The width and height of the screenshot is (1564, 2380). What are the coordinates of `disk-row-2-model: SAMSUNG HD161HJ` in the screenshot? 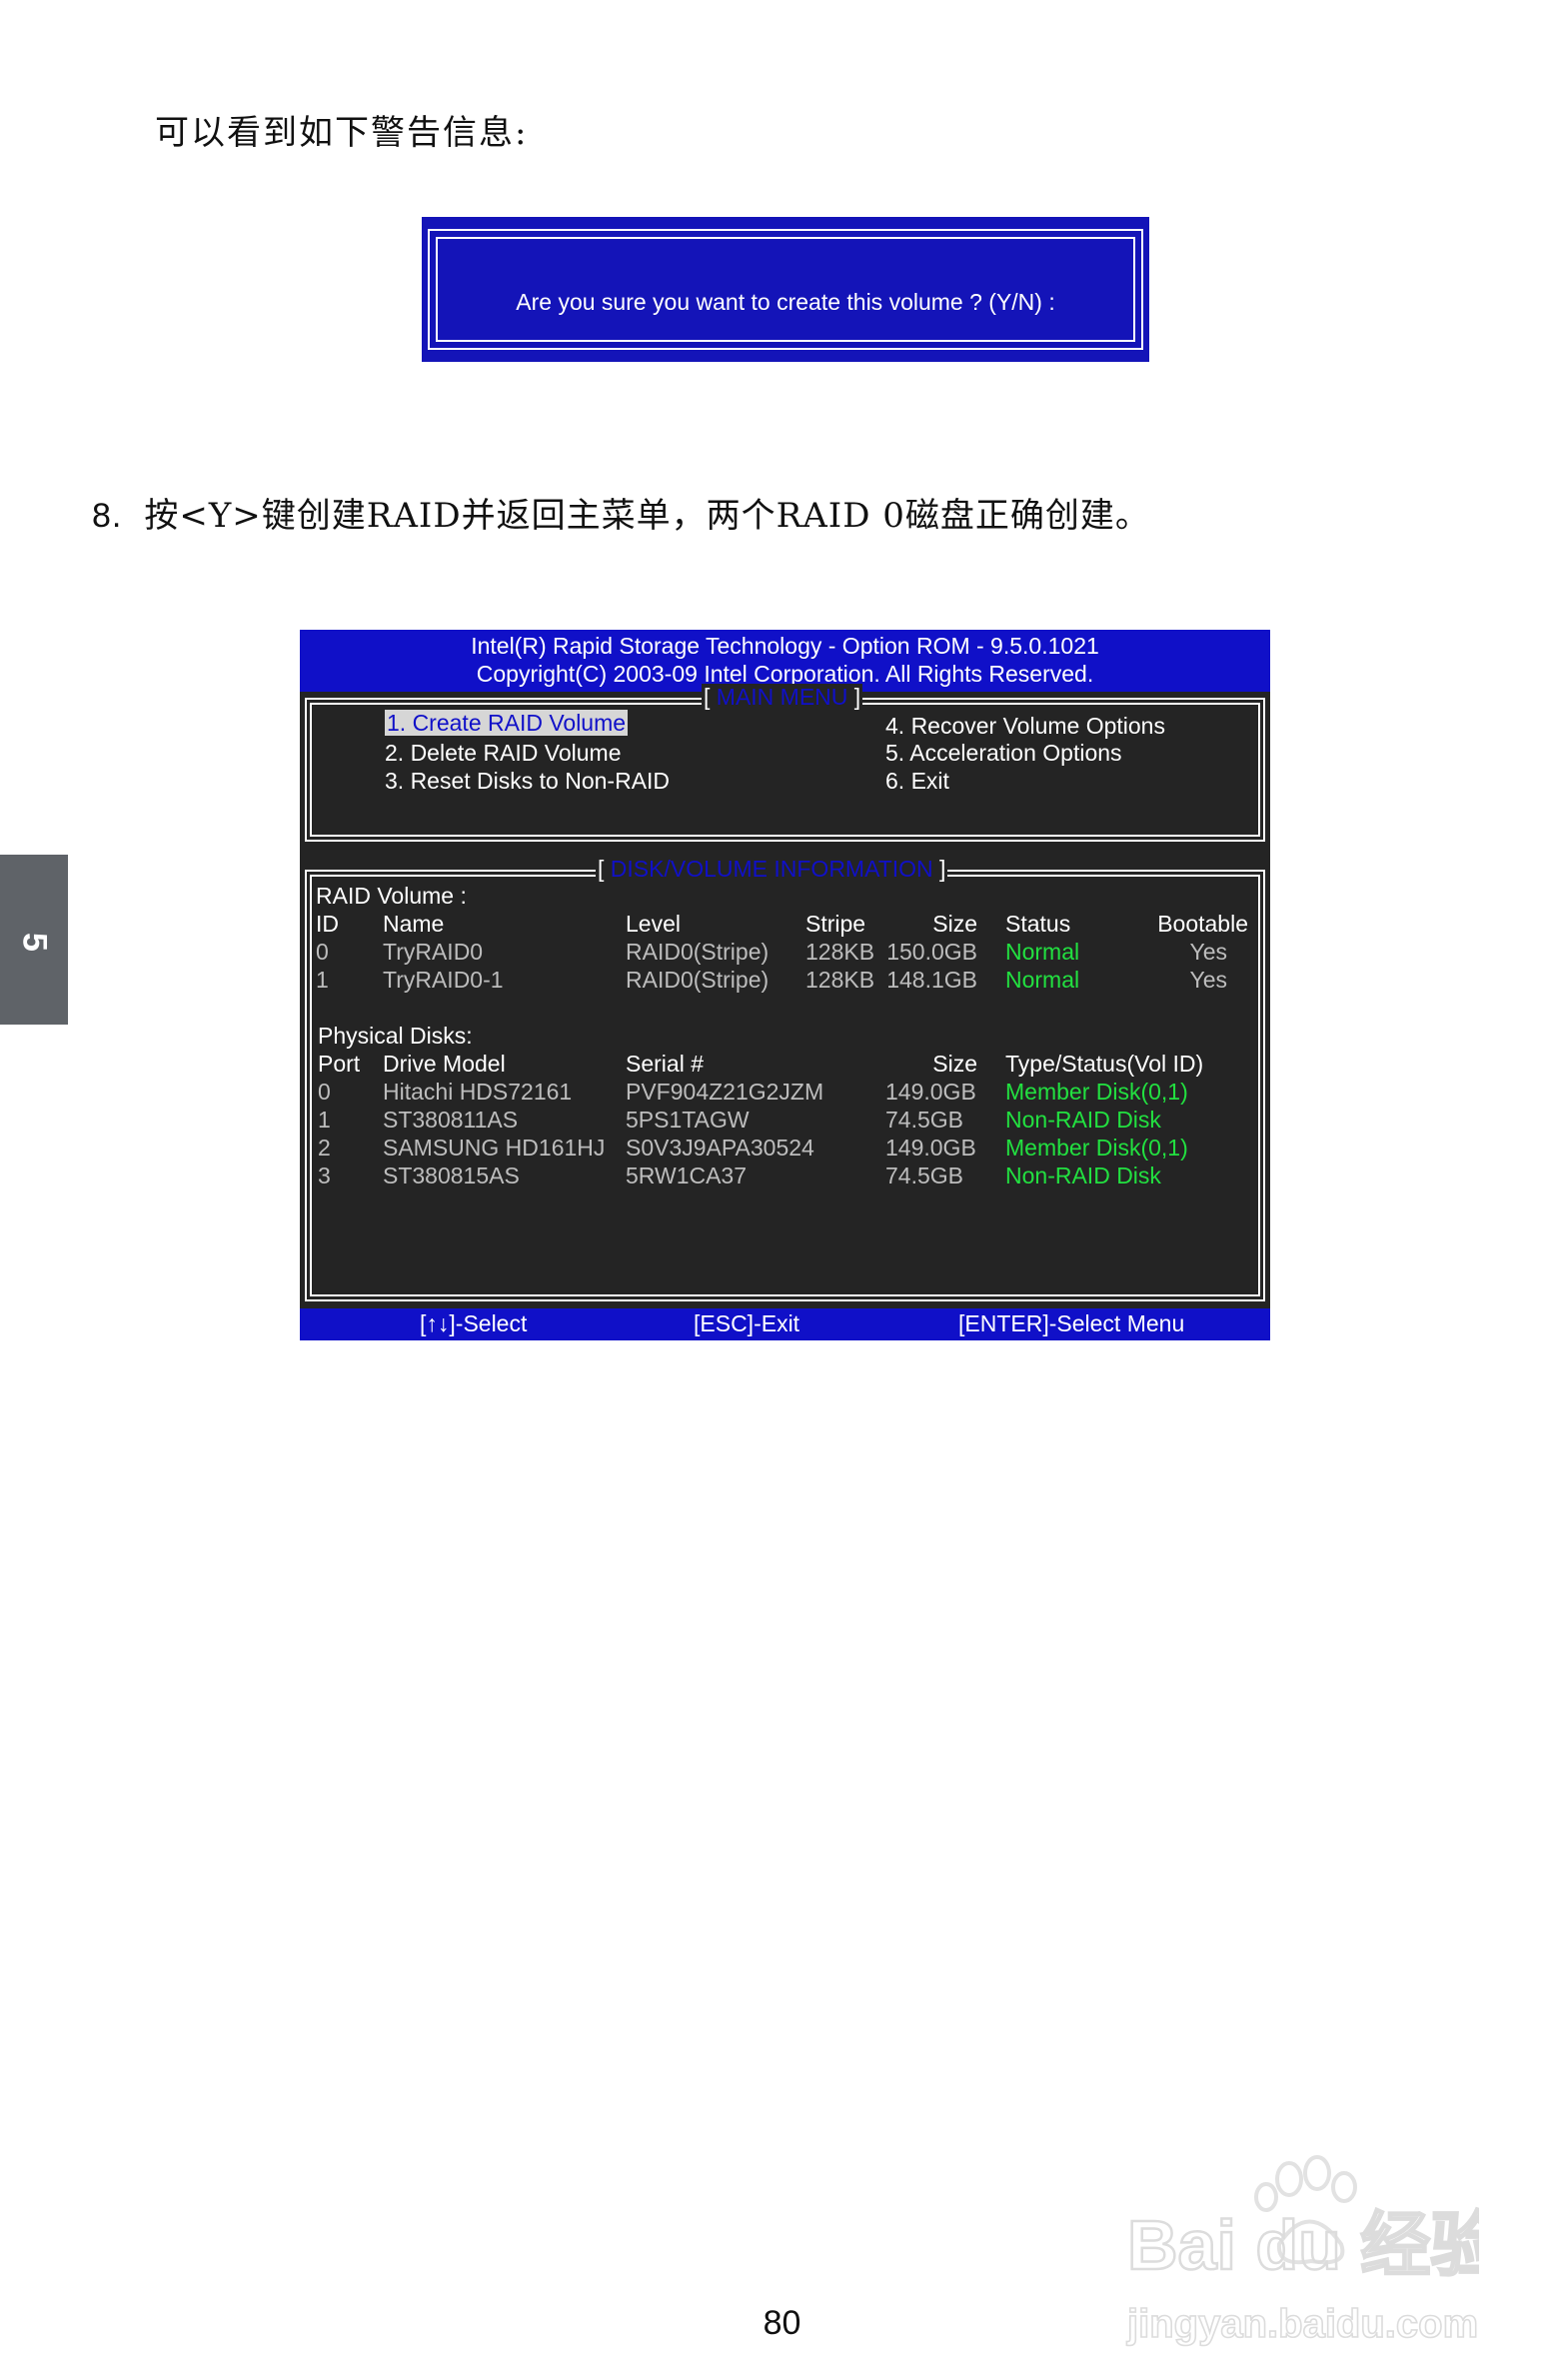 It's located at (494, 1148).